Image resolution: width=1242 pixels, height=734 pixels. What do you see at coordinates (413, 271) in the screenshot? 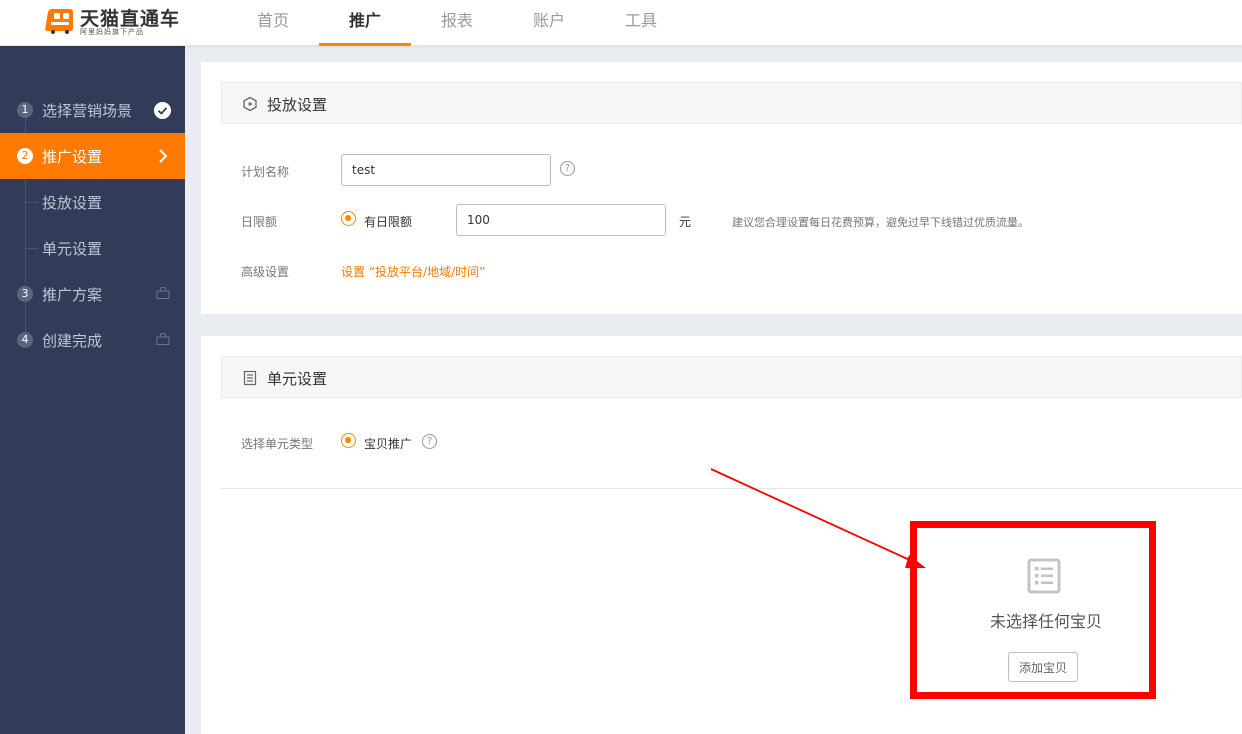
I see `advanced-settings-link: 设置 “投放平台/地域/时间”` at bounding box center [413, 271].